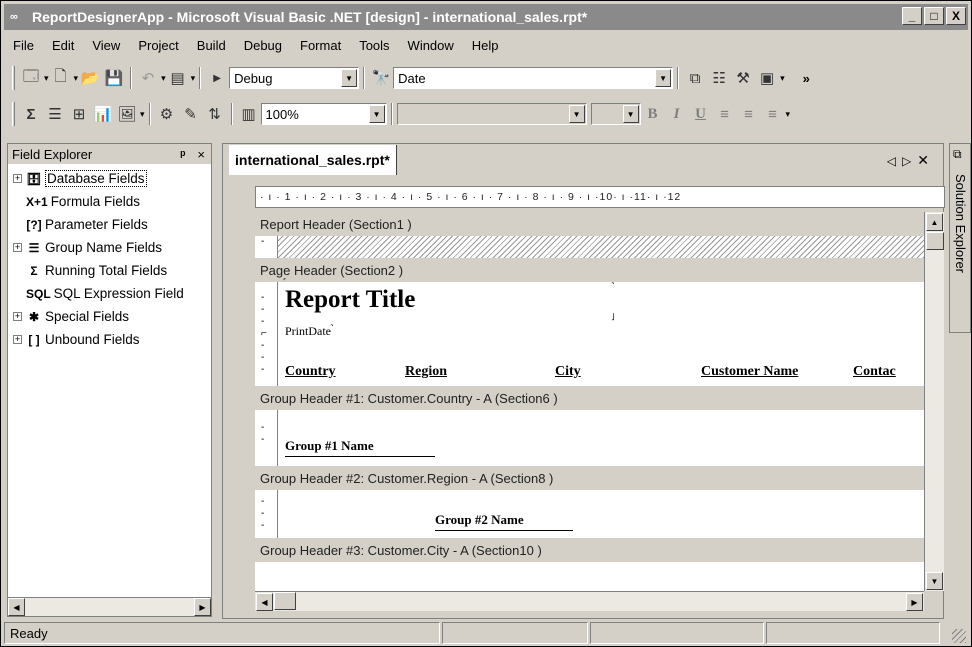  What do you see at coordinates (719, 78) in the screenshot?
I see `properties-icon: ☷` at bounding box center [719, 78].